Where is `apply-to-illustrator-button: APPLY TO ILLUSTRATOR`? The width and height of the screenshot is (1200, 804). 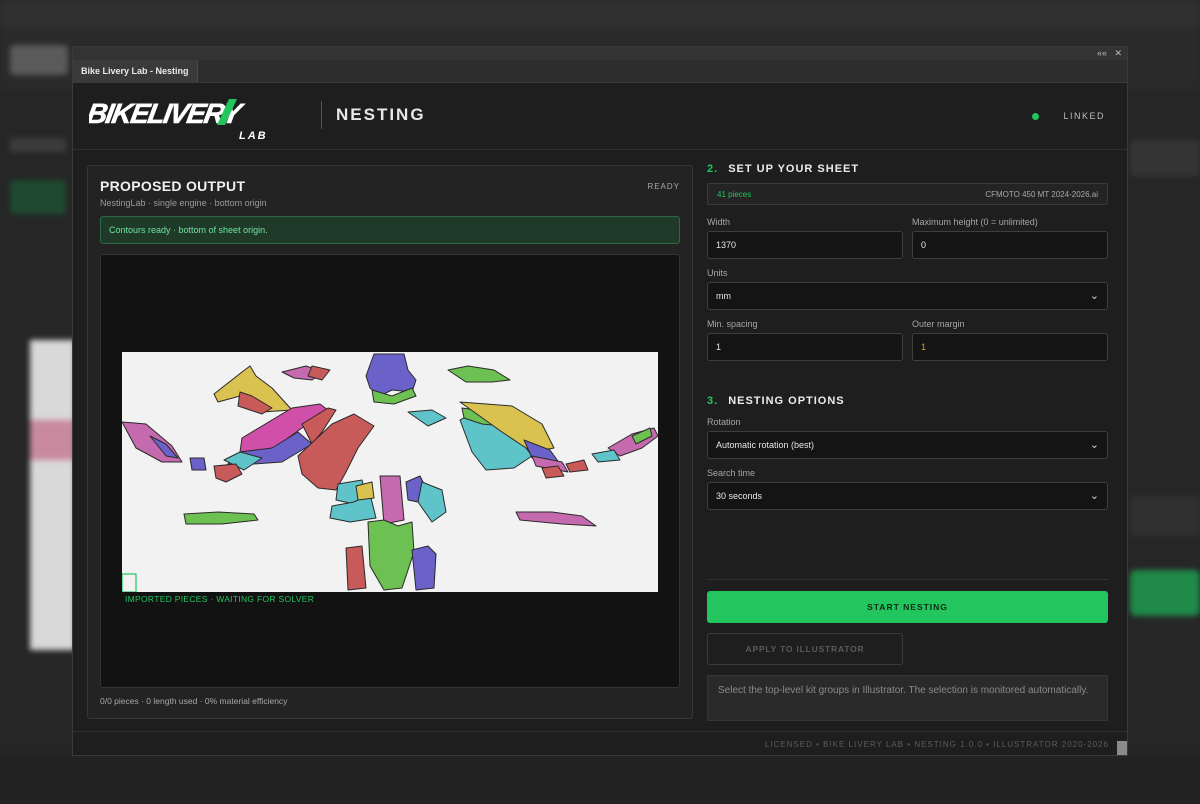 apply-to-illustrator-button: APPLY TO ILLUSTRATOR is located at coordinates (805, 649).